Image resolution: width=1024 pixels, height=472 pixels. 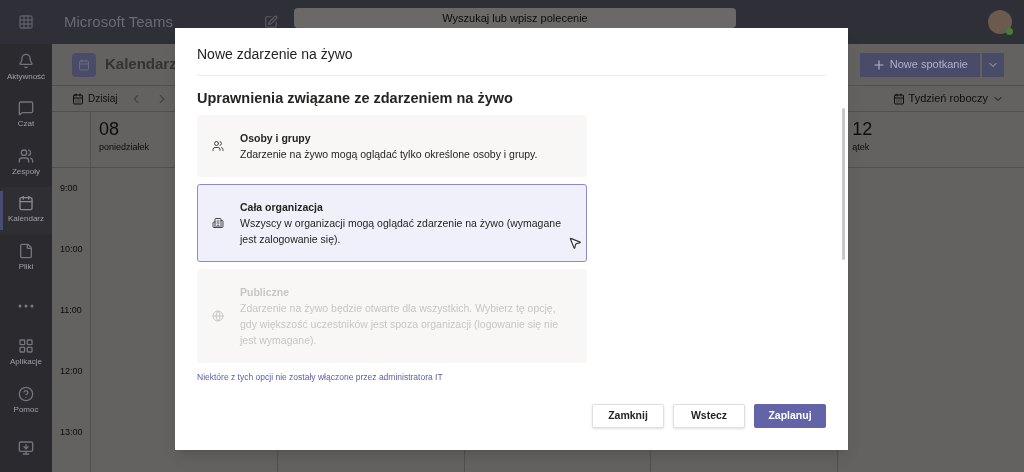 I want to click on globe-icon, so click(x=218, y=315).